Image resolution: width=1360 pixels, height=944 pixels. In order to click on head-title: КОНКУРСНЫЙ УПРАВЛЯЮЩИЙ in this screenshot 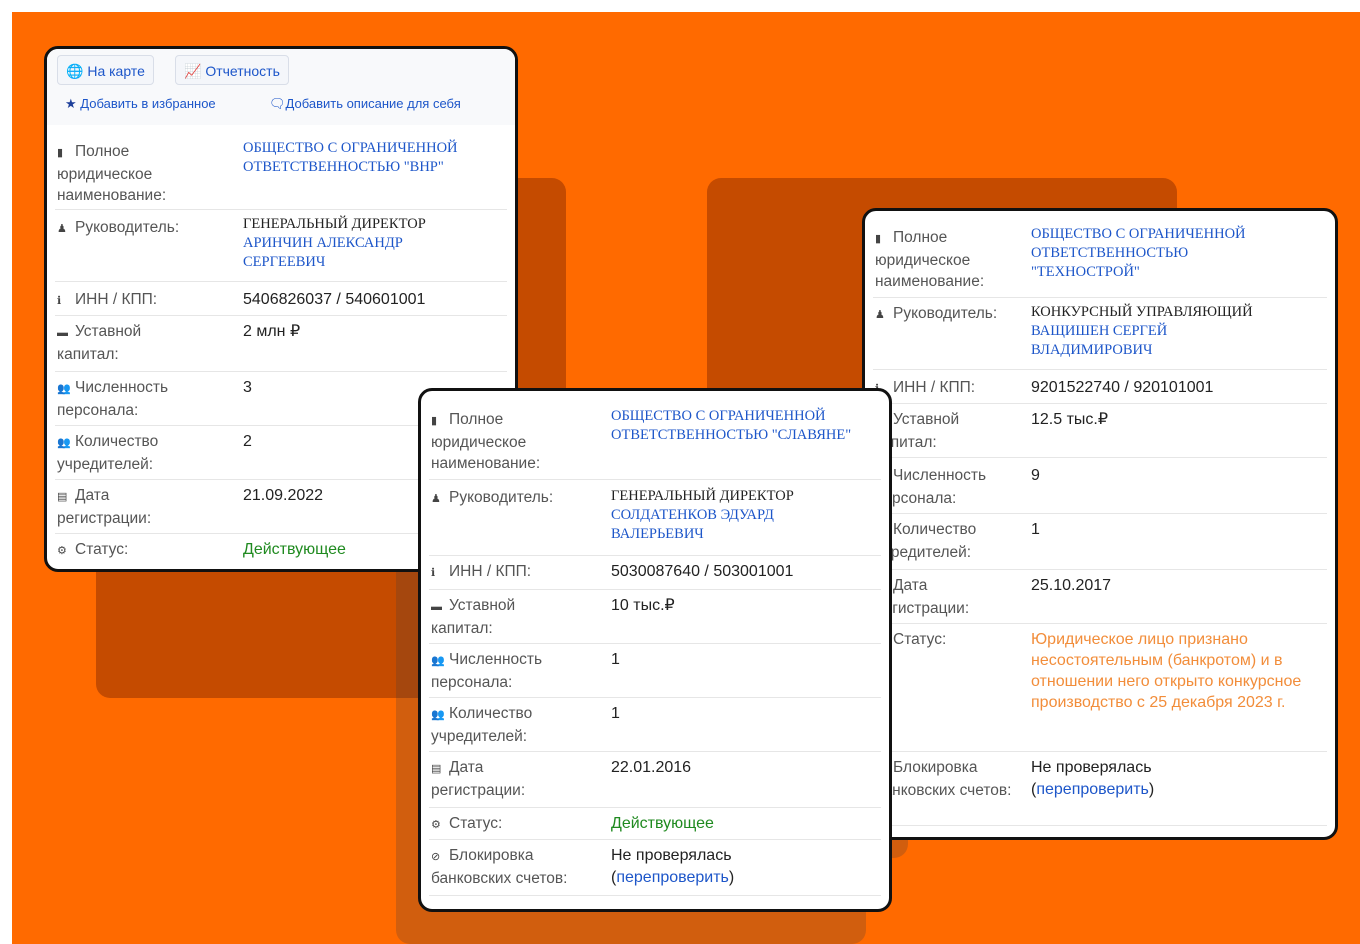, I will do `click(1142, 312)`.